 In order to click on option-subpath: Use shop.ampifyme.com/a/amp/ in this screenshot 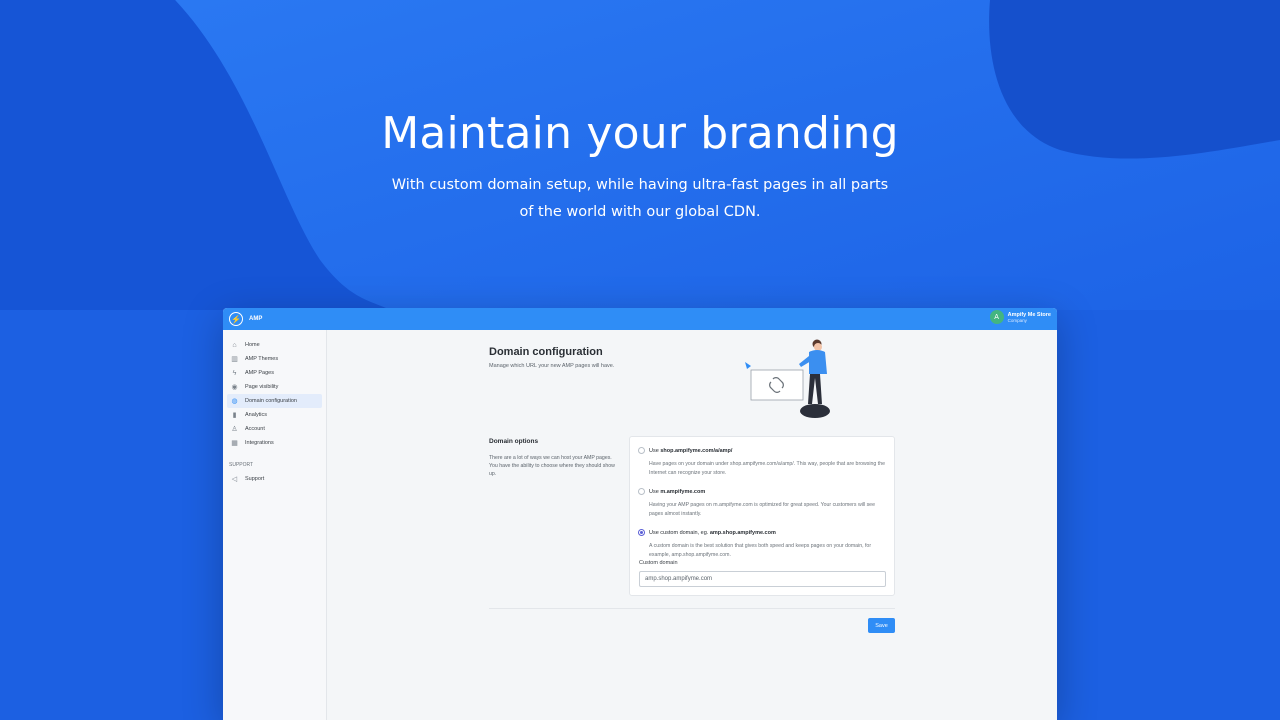, I will do `click(685, 450)`.